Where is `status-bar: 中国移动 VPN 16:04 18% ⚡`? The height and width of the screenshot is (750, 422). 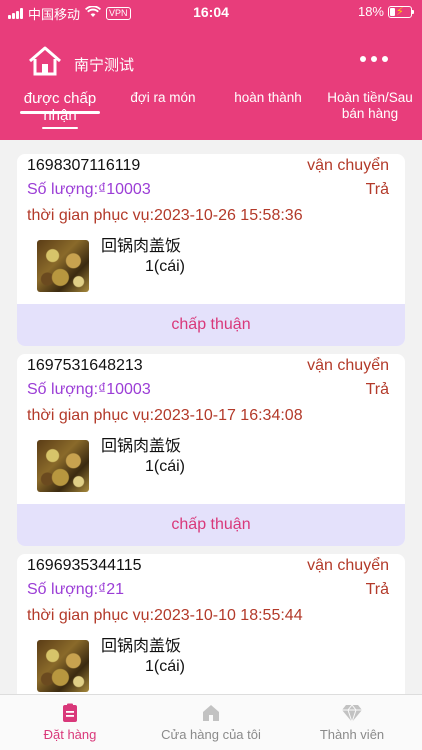
status-bar: 中国移动 VPN 16:04 18% ⚡ is located at coordinates (211, 12).